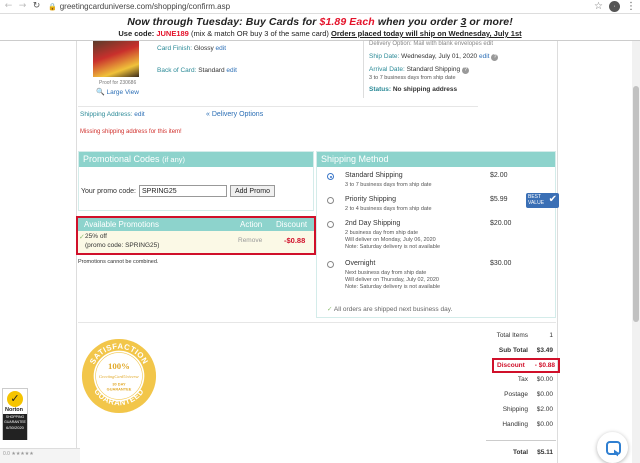 The width and height of the screenshot is (640, 463). I want to click on subtotal-label: Sub Total, so click(513, 350).